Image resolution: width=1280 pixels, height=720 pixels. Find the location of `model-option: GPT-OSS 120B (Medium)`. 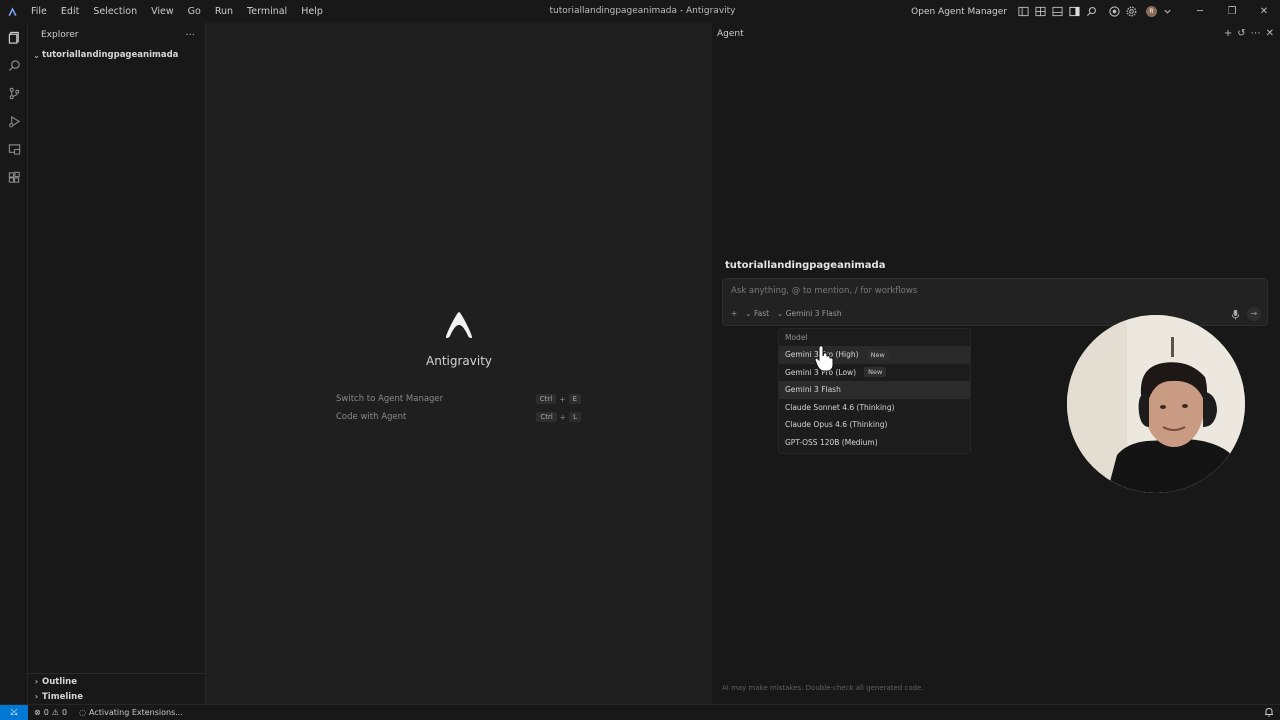

model-option: GPT-OSS 120B (Medium) is located at coordinates (874, 443).